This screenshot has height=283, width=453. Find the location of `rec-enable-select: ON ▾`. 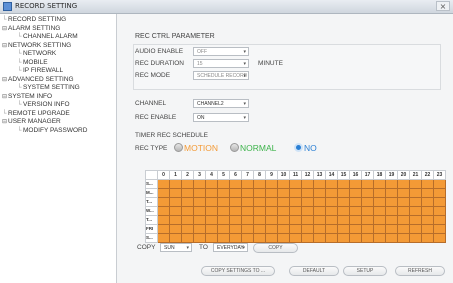

rec-enable-select: ON ▾ is located at coordinates (221, 117).